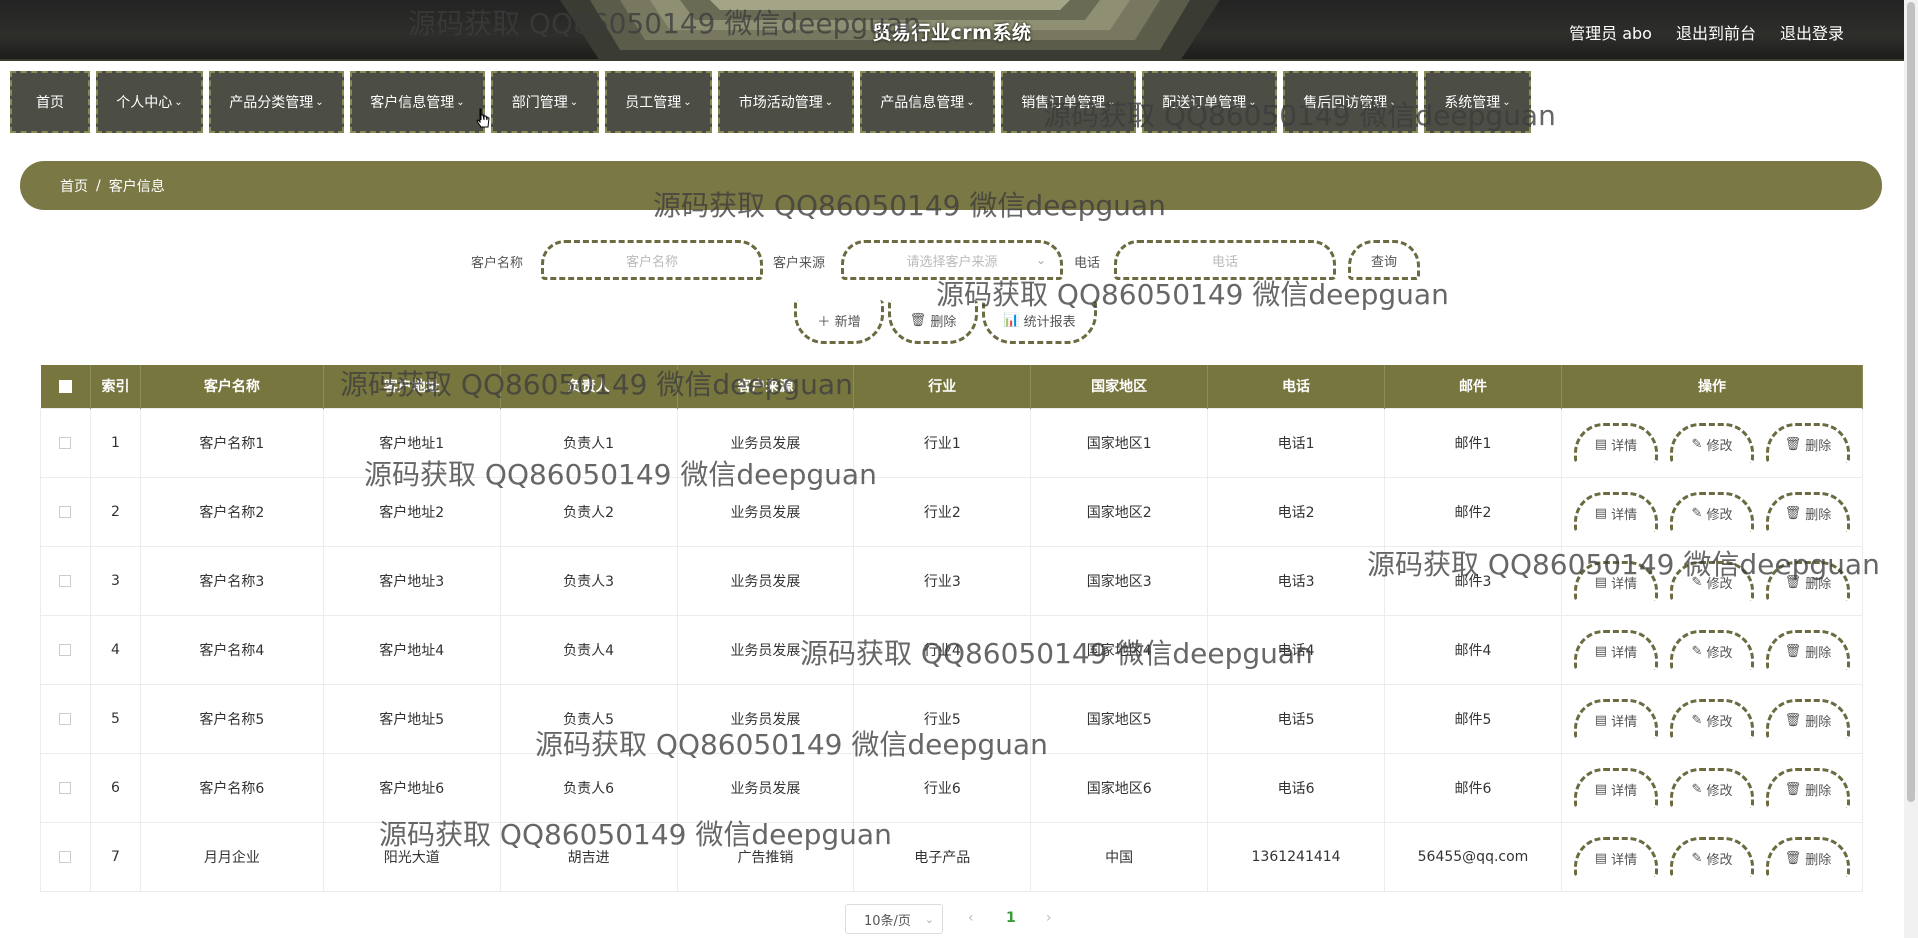 The image size is (1918, 938). Describe the element at coordinates (231, 511) in the screenshot. I see `table-cell: 客户名称2` at that location.